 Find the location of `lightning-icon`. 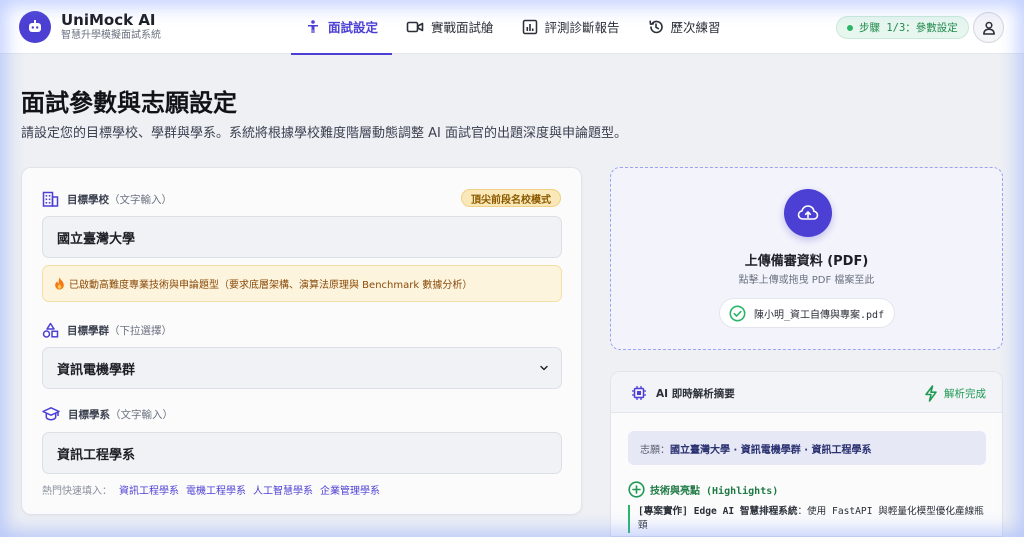

lightning-icon is located at coordinates (931, 393).